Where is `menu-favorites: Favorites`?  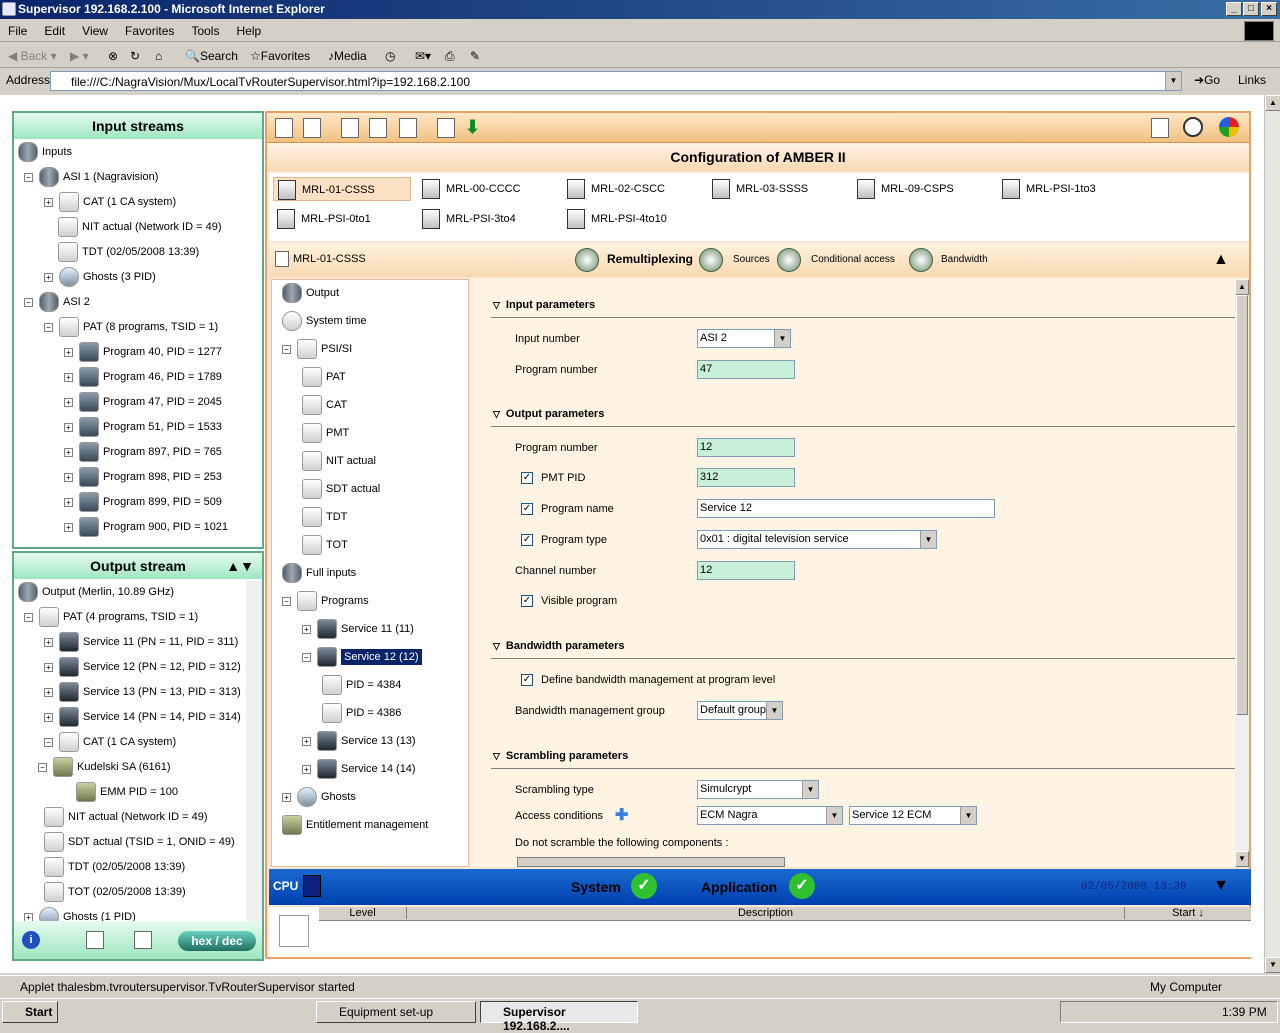
menu-favorites: Favorites is located at coordinates (148, 29).